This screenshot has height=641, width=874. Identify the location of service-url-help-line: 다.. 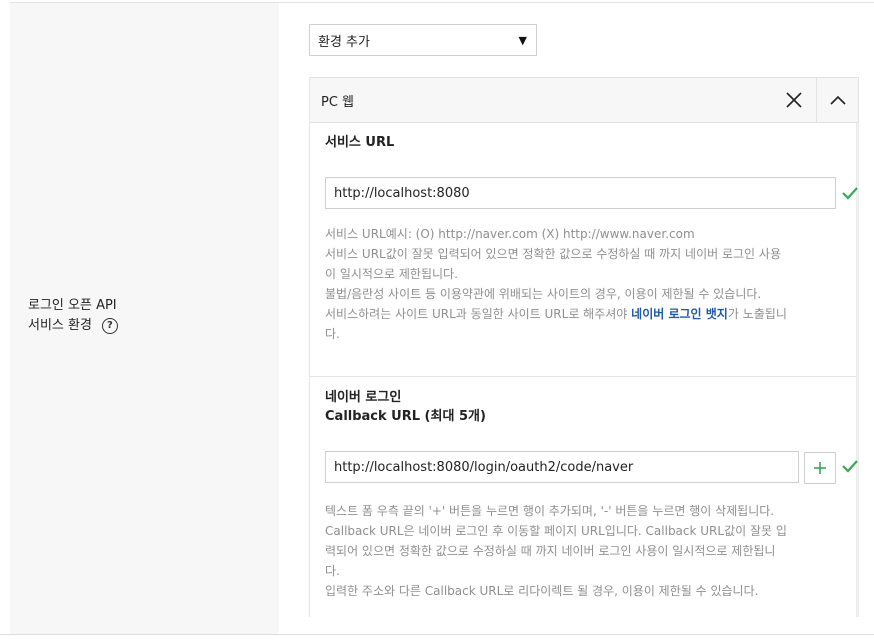
(332, 334).